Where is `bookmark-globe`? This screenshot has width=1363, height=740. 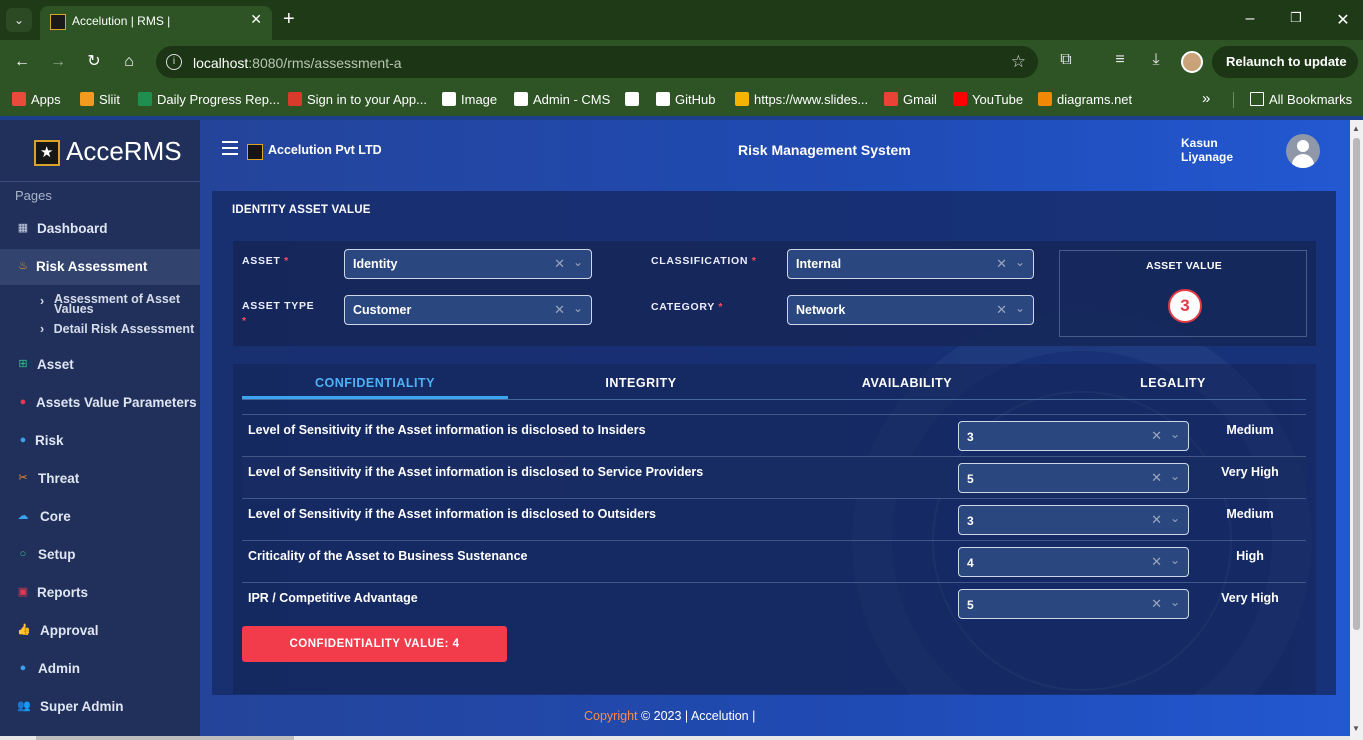 bookmark-globe is located at coordinates (634, 99).